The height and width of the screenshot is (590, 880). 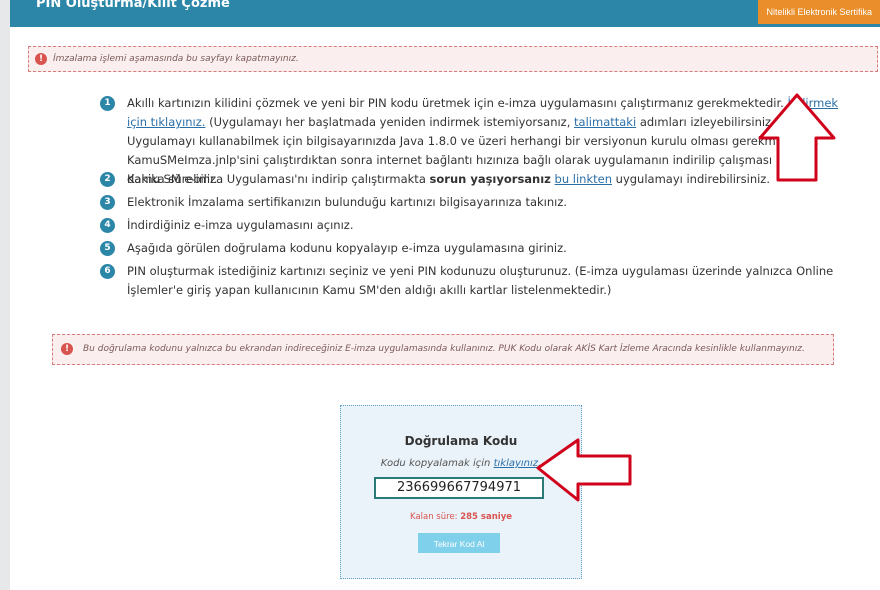 I want to click on step-number-badge: 5, so click(x=107, y=248).